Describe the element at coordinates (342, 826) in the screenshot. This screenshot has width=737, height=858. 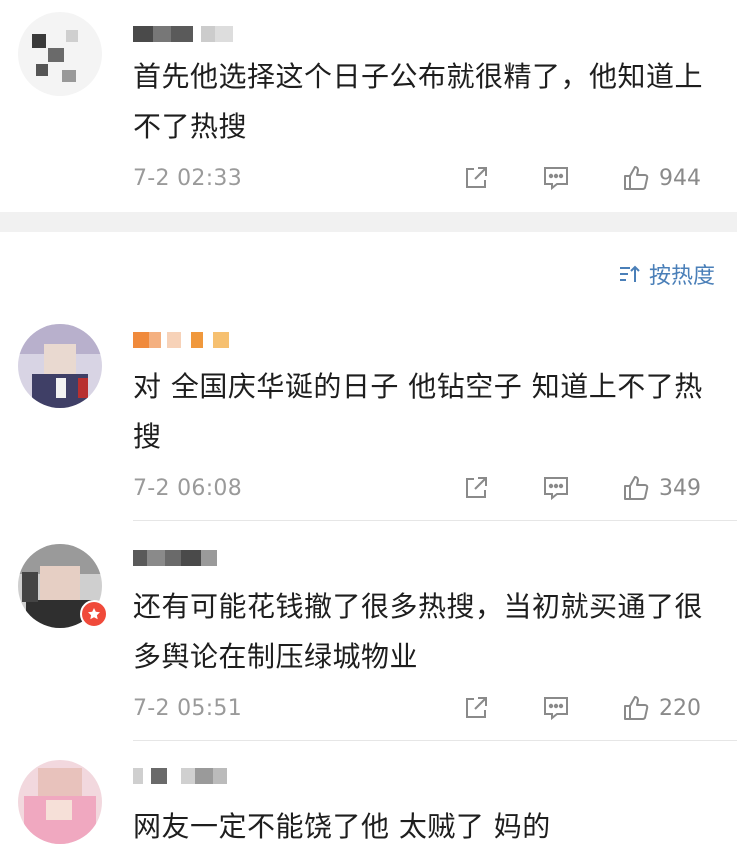
I see `comment-text: 网友一定不能饶了他 太贼了 妈的` at that location.